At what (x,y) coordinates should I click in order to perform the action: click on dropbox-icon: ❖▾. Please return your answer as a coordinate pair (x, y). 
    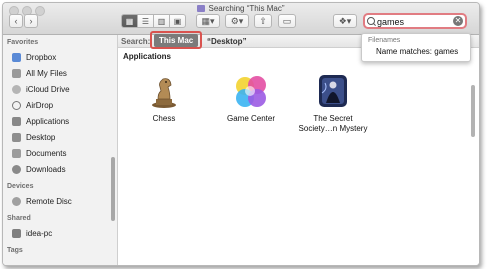
    Looking at the image, I should click on (345, 20).